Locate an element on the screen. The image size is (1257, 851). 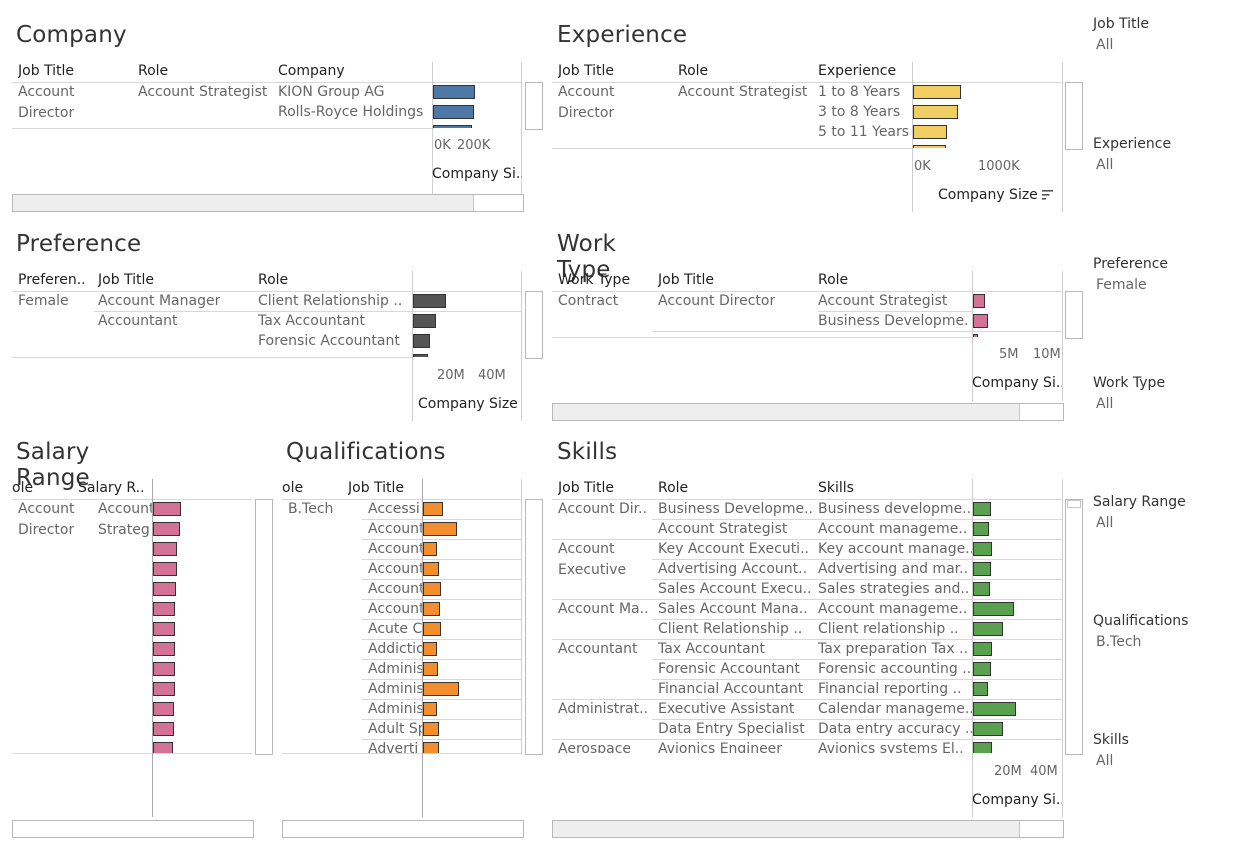
skills-role: Account Strategist is located at coordinates (723, 529).